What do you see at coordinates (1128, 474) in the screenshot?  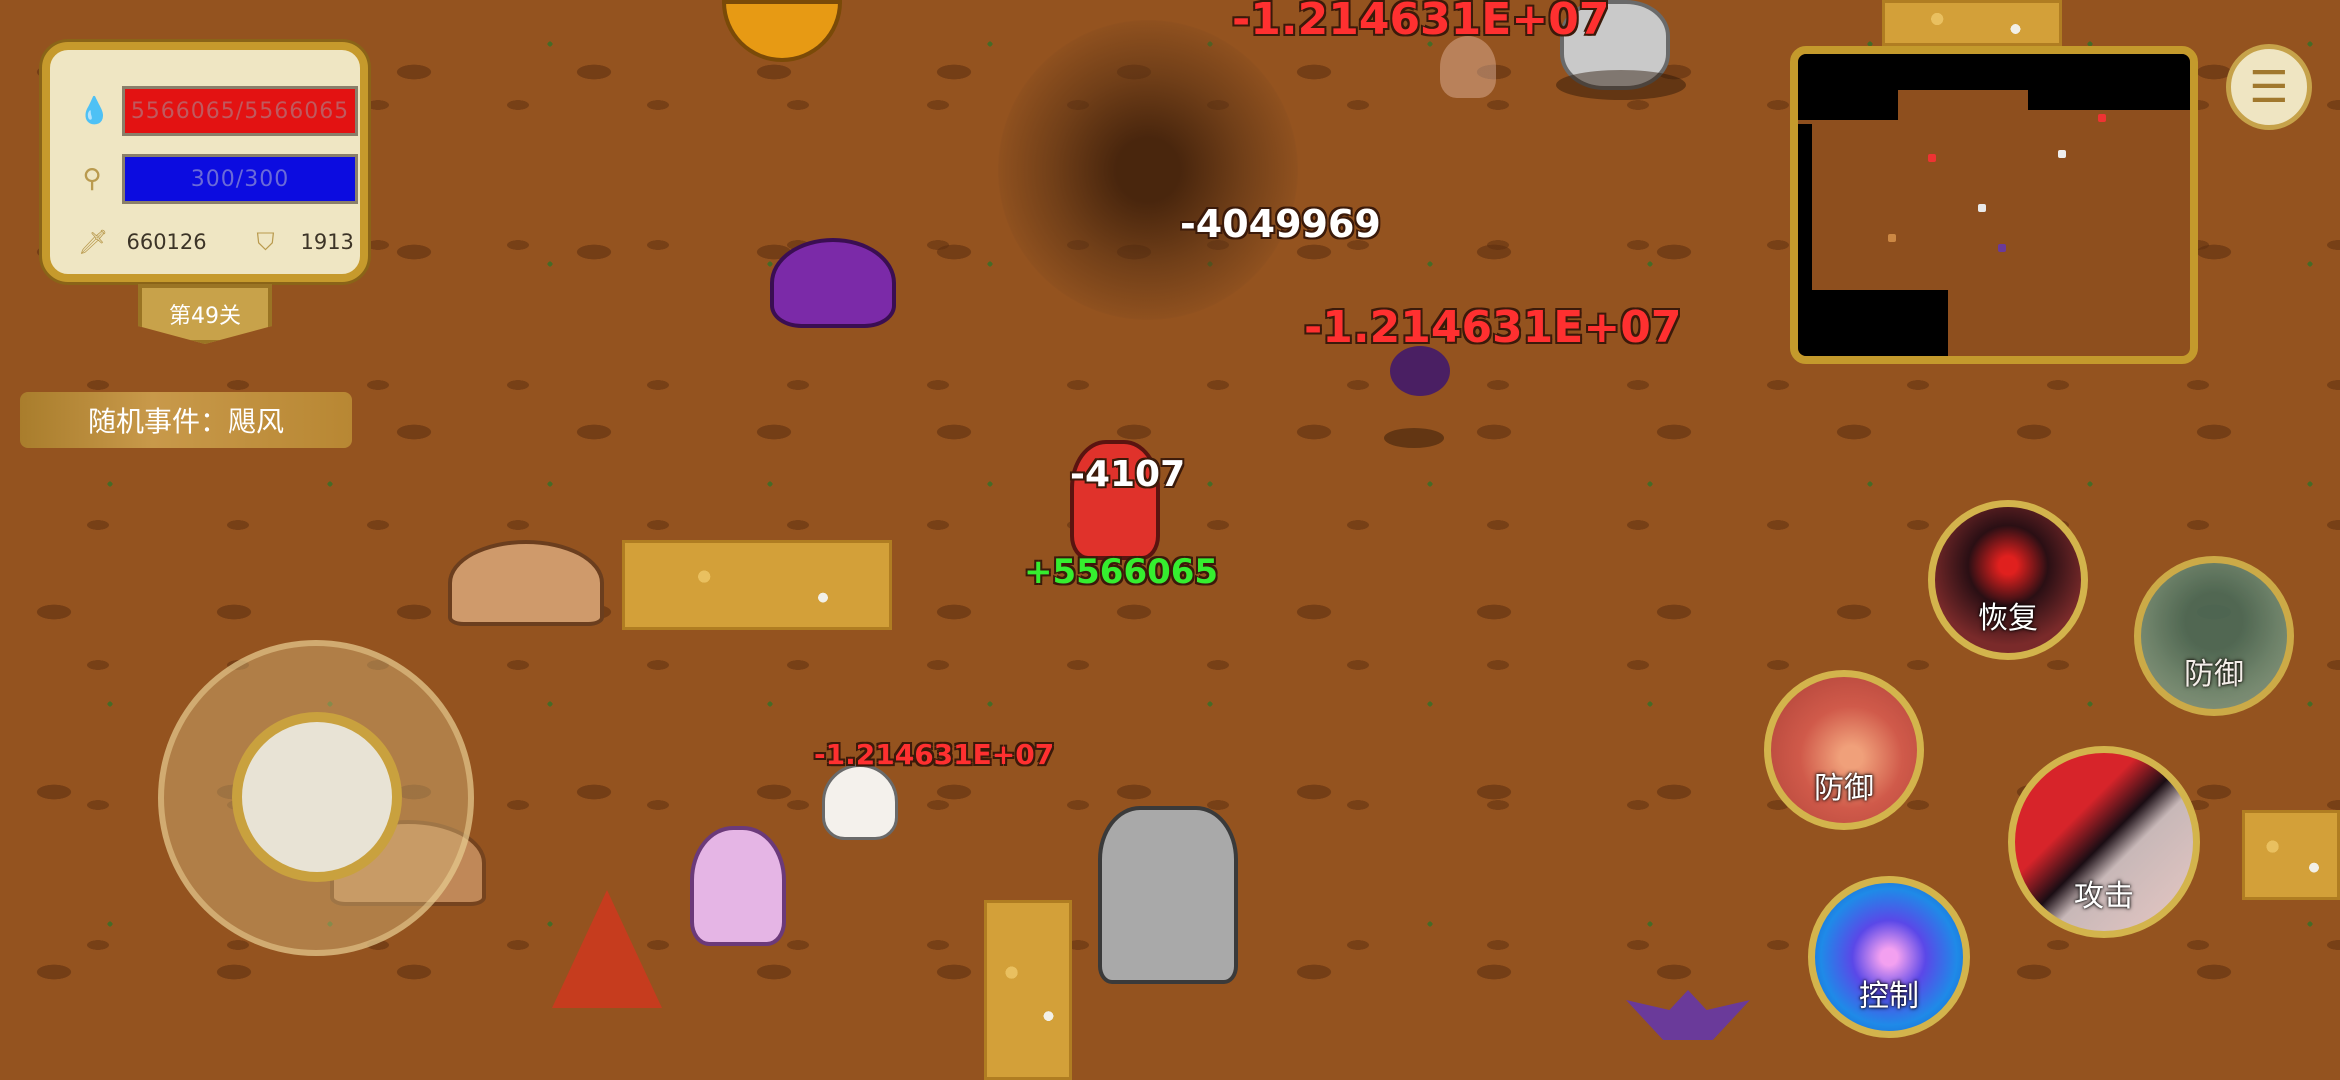 I see `damage-number: -4107` at bounding box center [1128, 474].